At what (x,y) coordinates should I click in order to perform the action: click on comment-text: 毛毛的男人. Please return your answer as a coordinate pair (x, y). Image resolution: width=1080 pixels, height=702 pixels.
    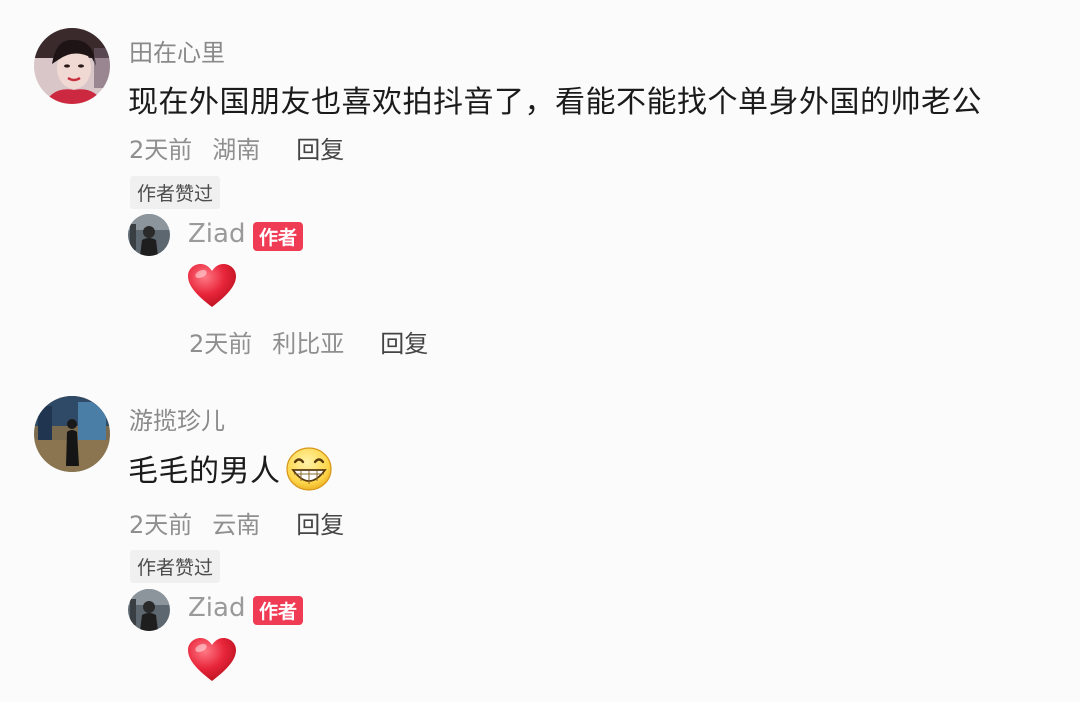
    Looking at the image, I should click on (230, 471).